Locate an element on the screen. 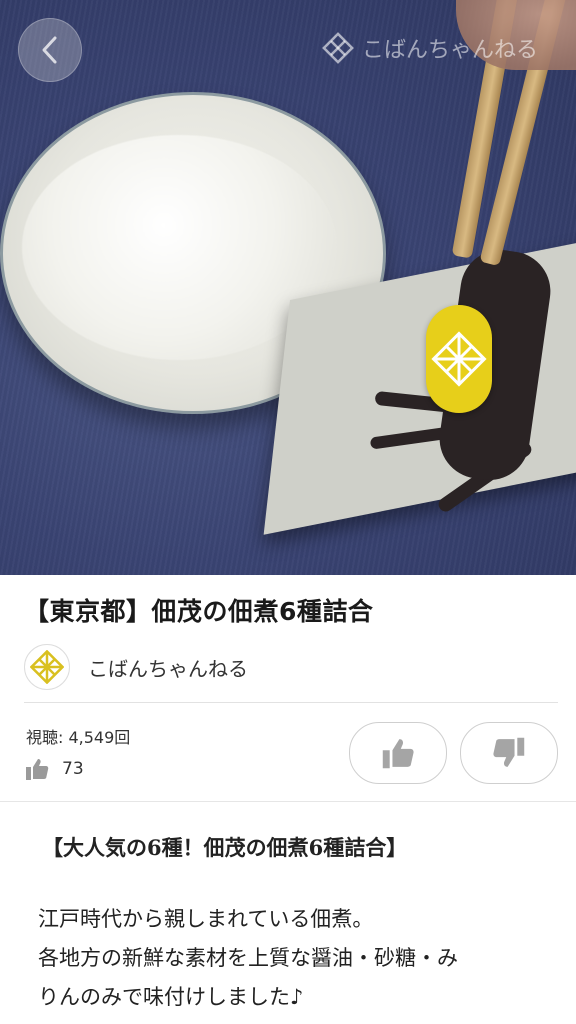 The width and height of the screenshot is (576, 1024). like-button is located at coordinates (398, 753).